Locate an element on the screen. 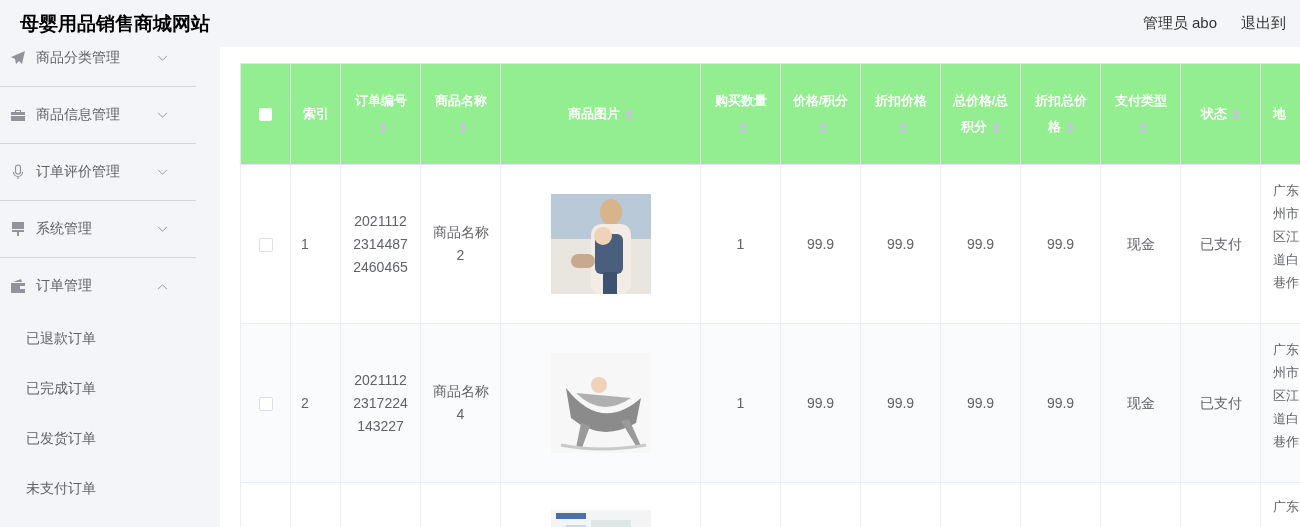 The width and height of the screenshot is (1300, 527). paper-plane-icon is located at coordinates (18, 58).